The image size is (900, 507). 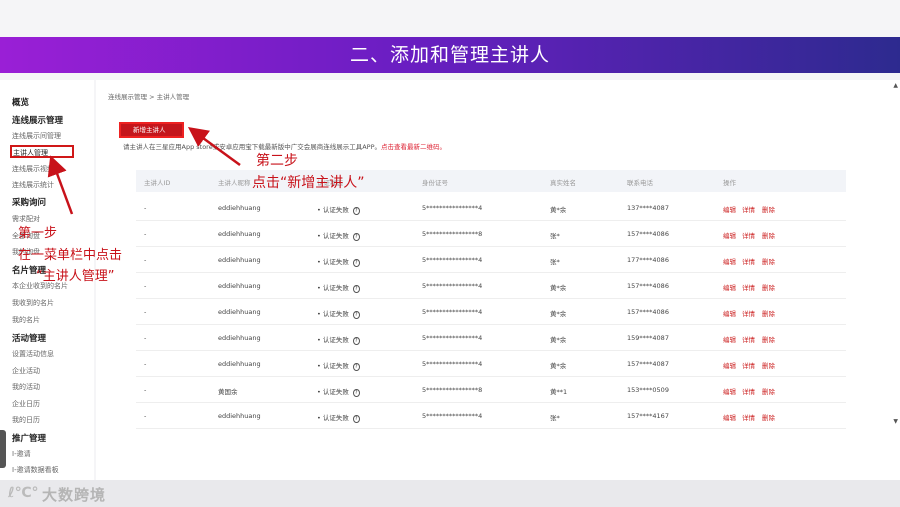 I want to click on step2-title: 第二步, so click(x=277, y=161).